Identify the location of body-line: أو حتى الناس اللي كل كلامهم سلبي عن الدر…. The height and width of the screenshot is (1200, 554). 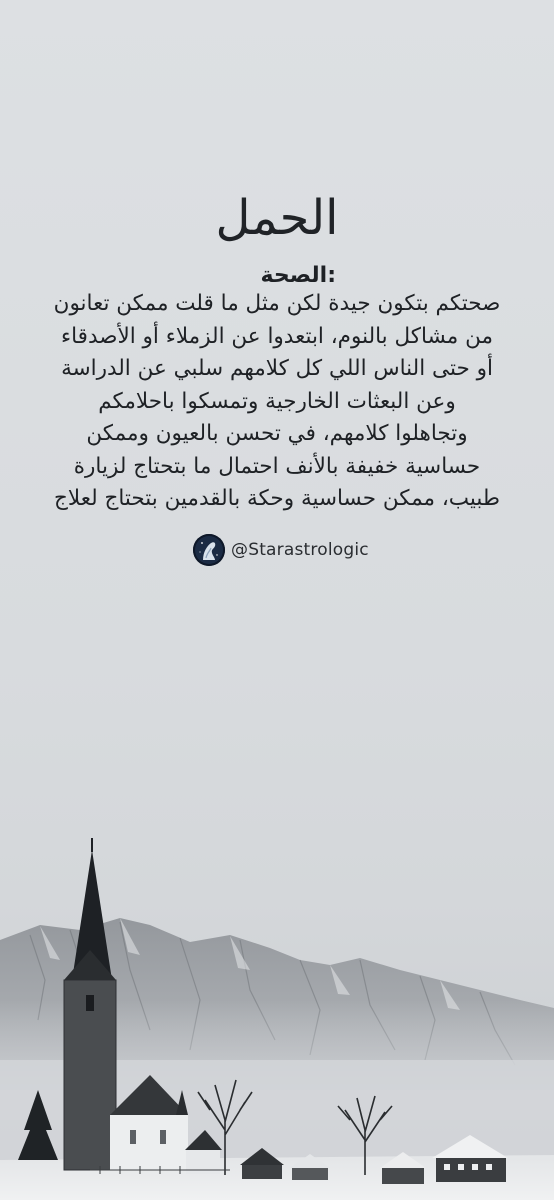
(277, 368).